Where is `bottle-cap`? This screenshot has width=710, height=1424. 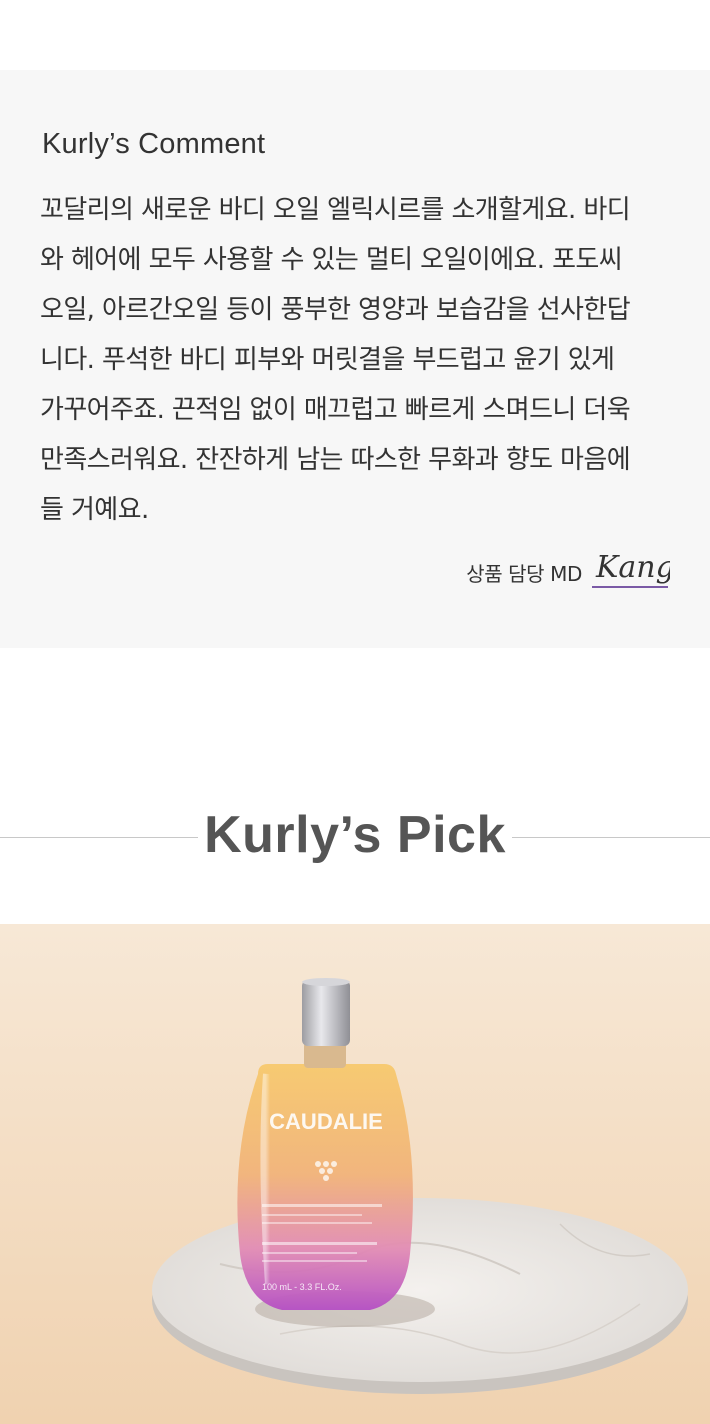 bottle-cap is located at coordinates (326, 1013).